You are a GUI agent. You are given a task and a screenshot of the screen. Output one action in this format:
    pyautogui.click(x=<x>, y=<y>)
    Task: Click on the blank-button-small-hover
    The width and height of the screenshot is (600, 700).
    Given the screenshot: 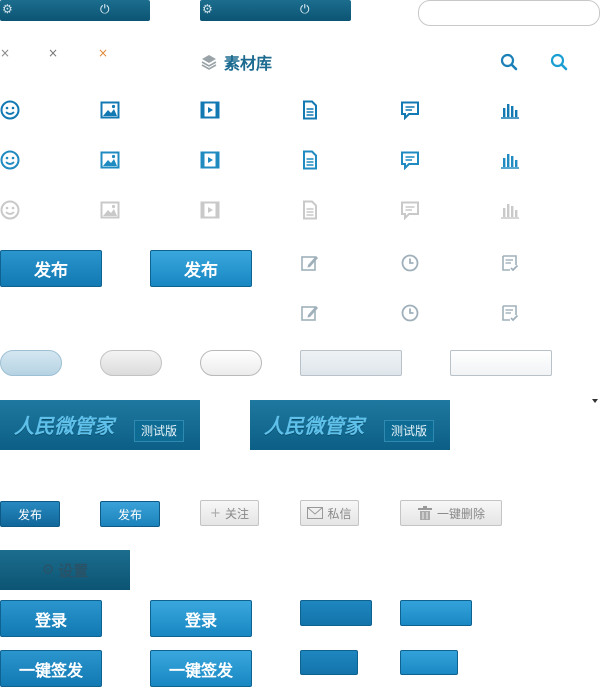 What is the action you would take?
    pyautogui.click(x=429, y=662)
    